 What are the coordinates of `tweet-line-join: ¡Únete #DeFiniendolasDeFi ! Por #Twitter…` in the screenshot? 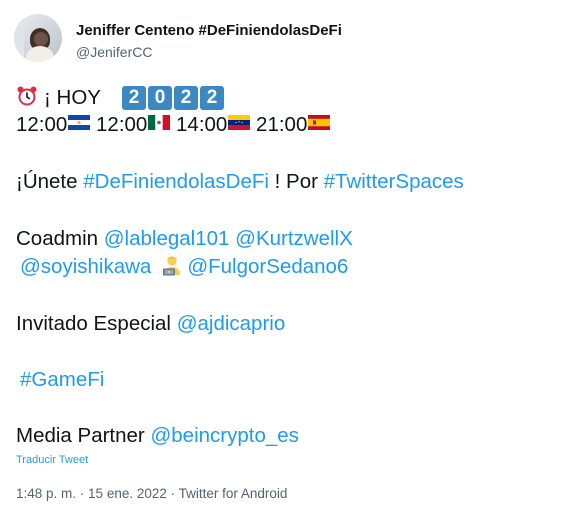 It's located at (240, 182).